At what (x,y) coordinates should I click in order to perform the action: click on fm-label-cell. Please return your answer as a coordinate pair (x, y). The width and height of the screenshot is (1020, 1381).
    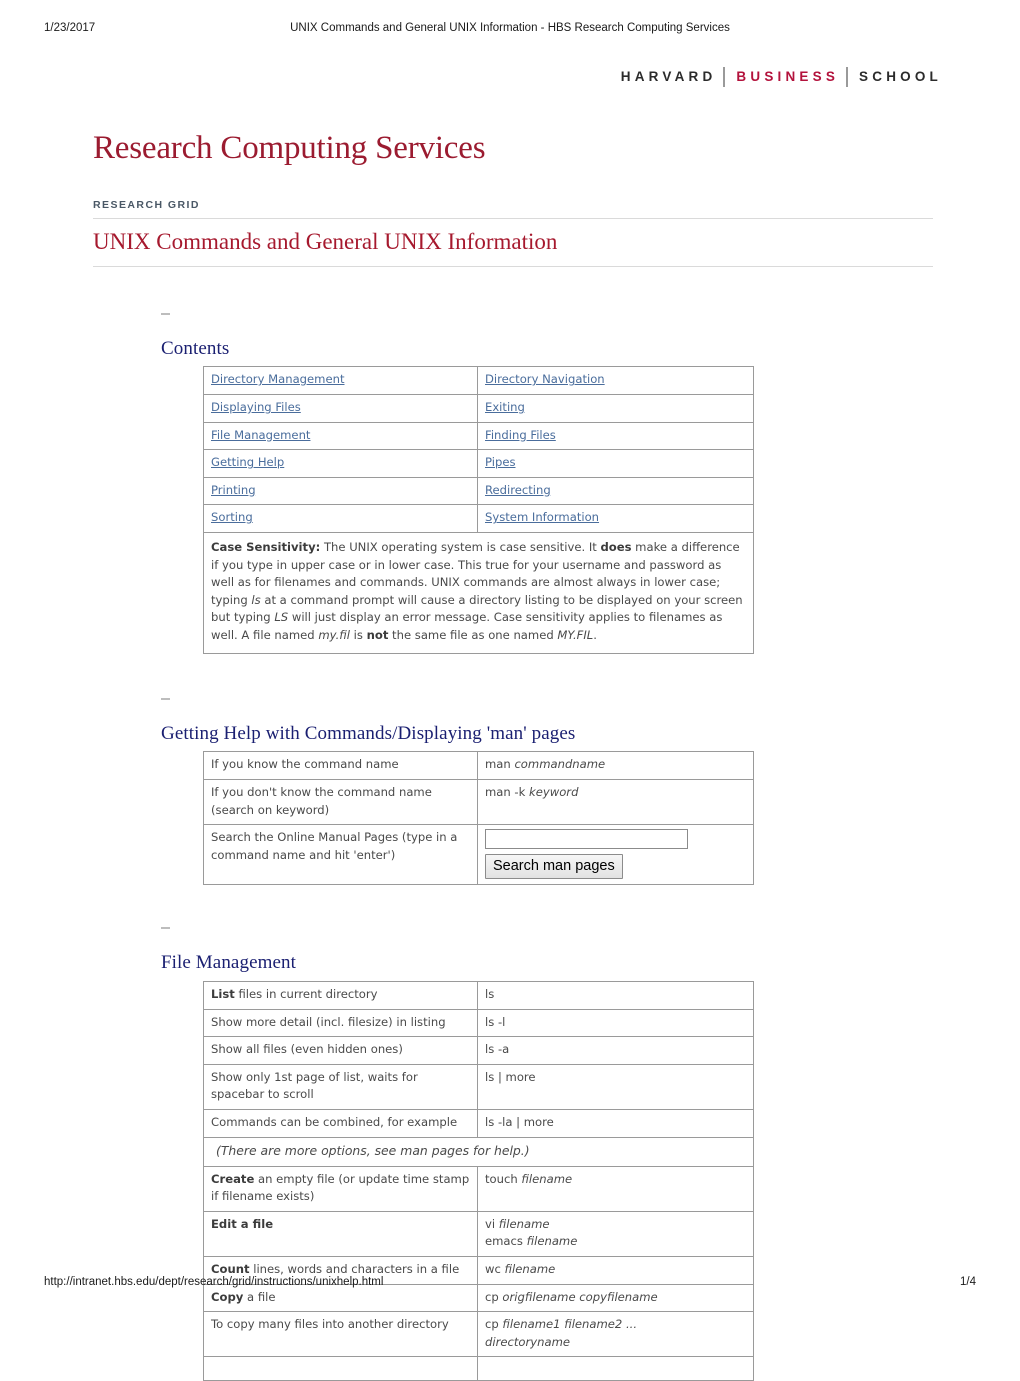
    Looking at the image, I should click on (340, 1368).